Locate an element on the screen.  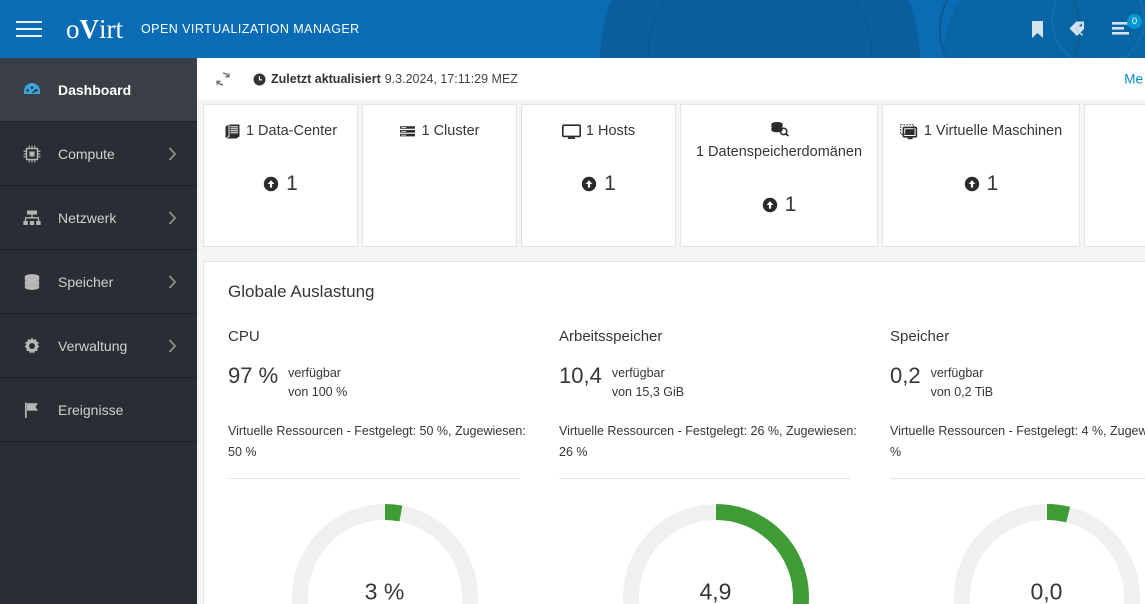
sidebar-item-speicher: Speicher is located at coordinates (98, 282).